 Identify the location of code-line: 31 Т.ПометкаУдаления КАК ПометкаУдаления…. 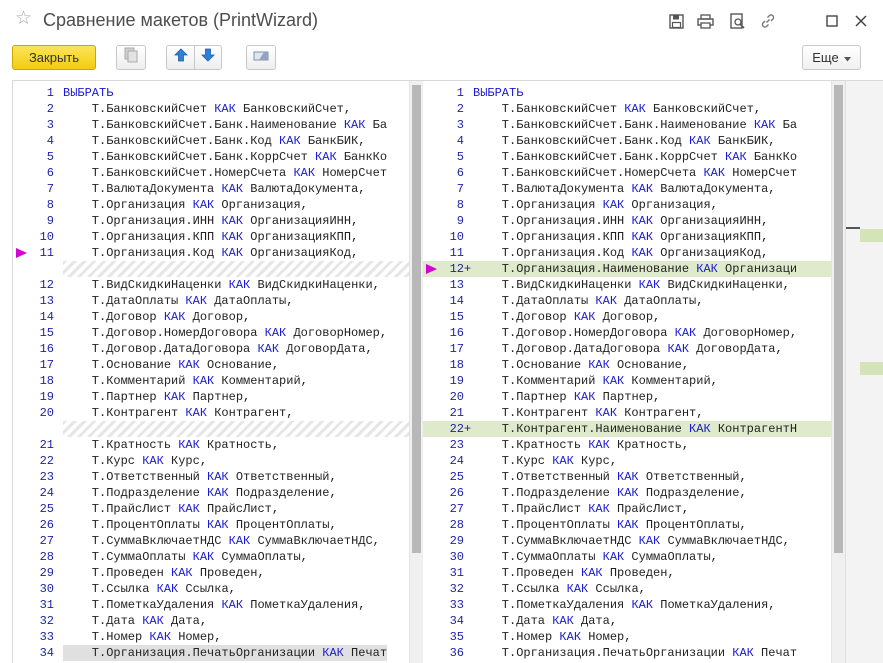
(211, 605).